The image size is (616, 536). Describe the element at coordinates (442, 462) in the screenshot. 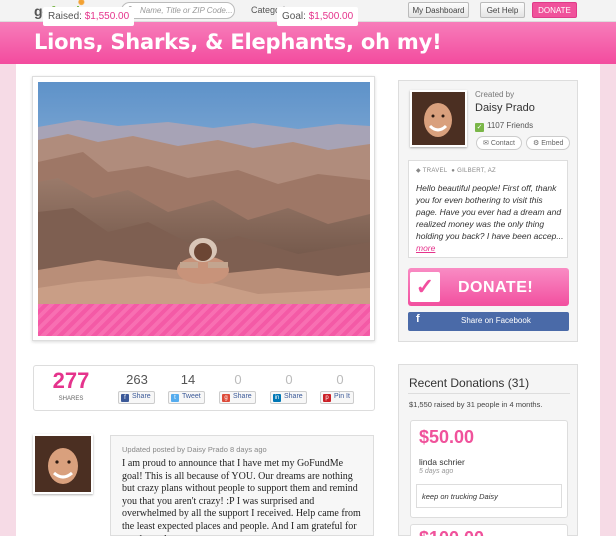

I see `donor-name: linda schrier` at that location.